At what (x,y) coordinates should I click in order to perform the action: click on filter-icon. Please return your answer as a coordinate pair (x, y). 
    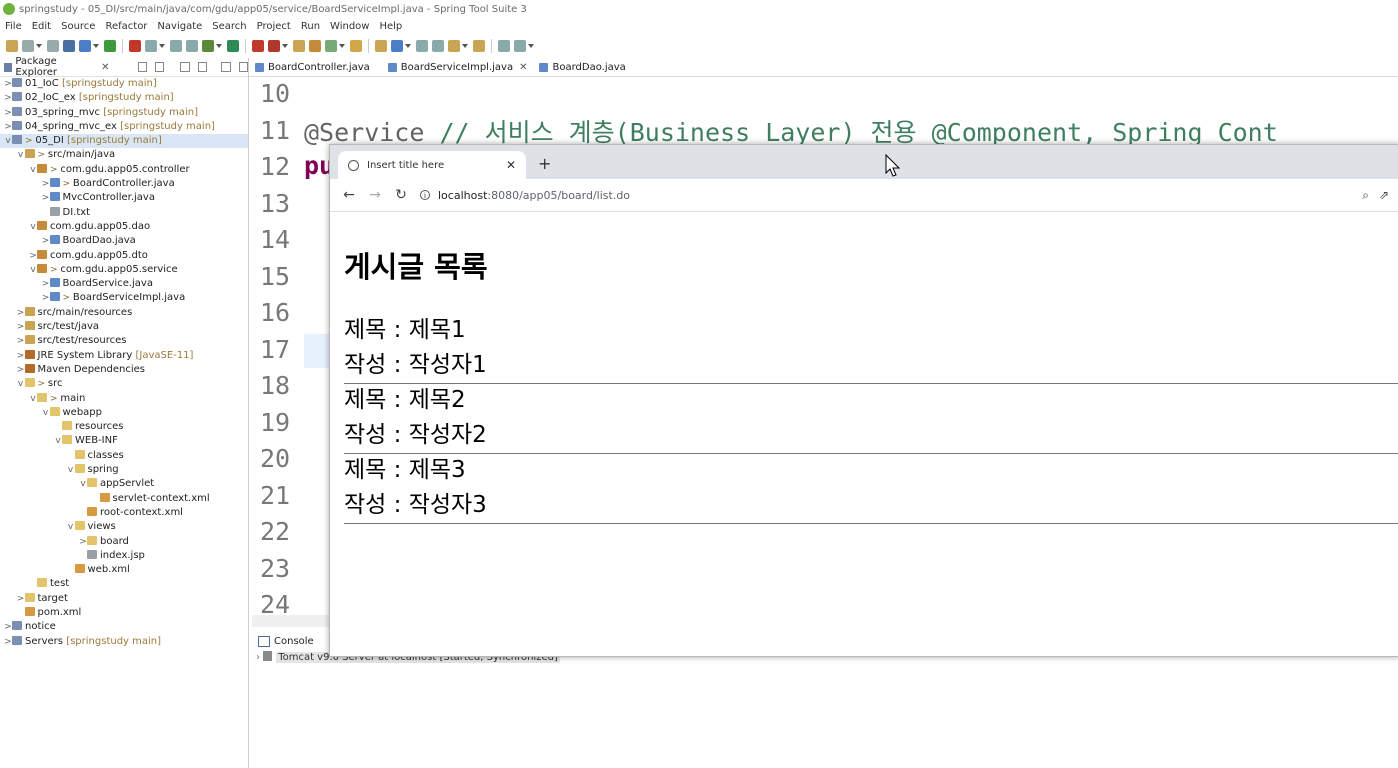
    Looking at the image, I should click on (185, 67).